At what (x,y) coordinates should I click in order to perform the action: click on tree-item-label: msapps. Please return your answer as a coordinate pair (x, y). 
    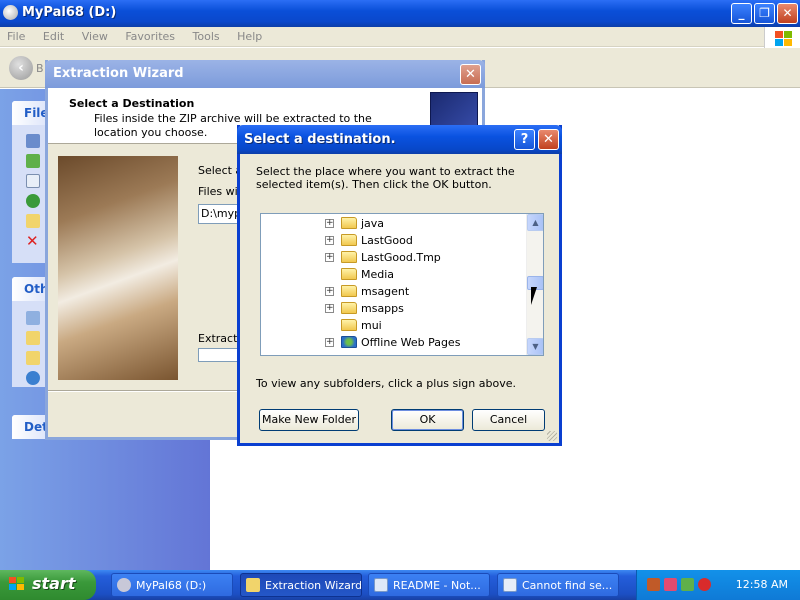
    Looking at the image, I should click on (382, 308).